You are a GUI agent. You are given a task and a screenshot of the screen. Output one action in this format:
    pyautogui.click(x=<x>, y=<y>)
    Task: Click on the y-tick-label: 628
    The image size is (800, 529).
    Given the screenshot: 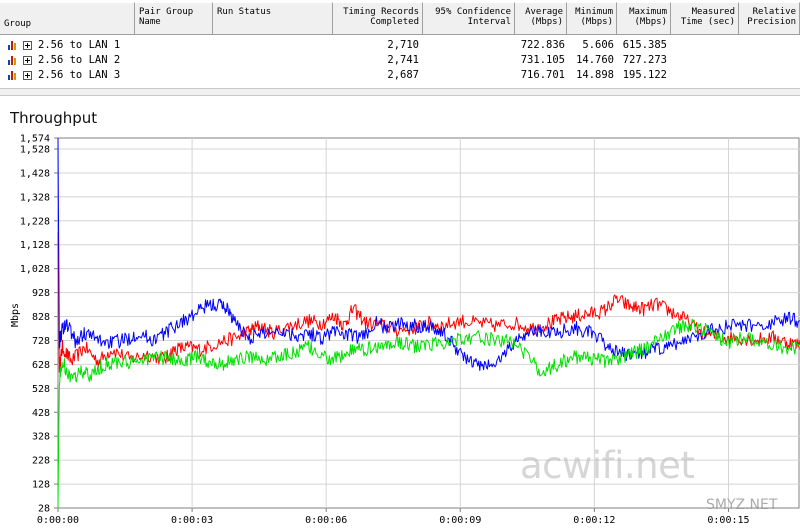 What is the action you would take?
    pyautogui.click(x=41, y=365)
    